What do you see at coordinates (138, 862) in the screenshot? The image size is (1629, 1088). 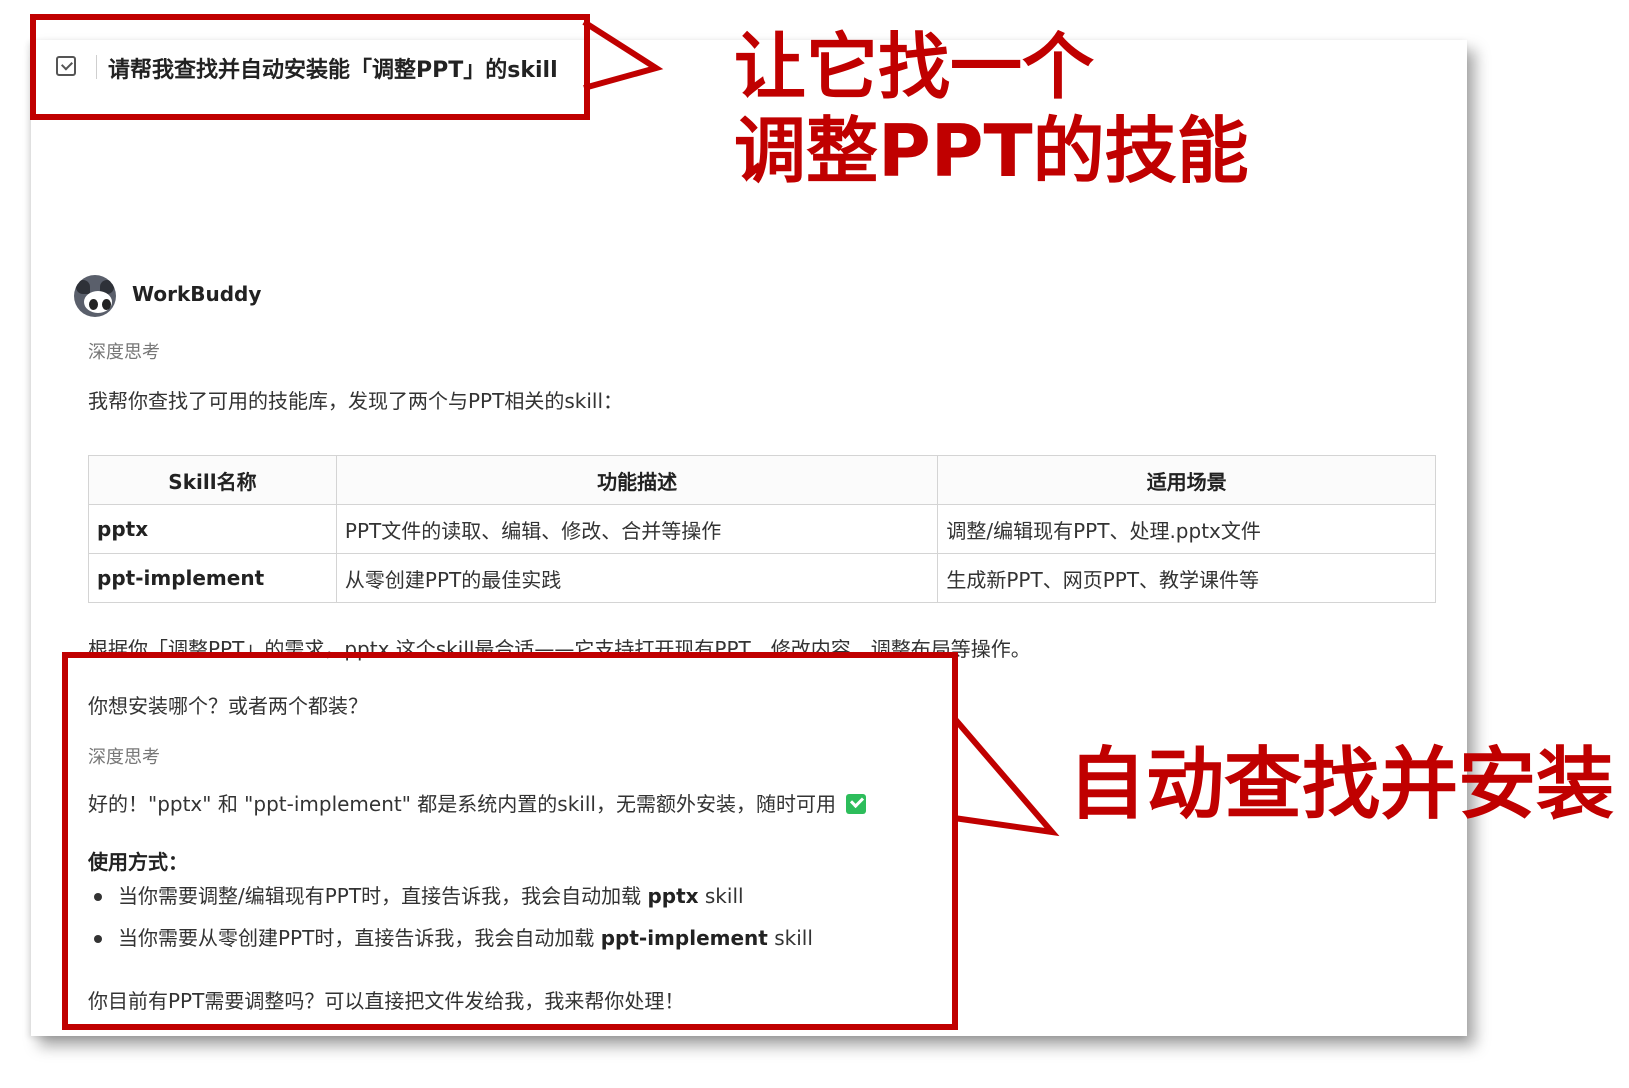 I see `usage-title: 使用方式：` at bounding box center [138, 862].